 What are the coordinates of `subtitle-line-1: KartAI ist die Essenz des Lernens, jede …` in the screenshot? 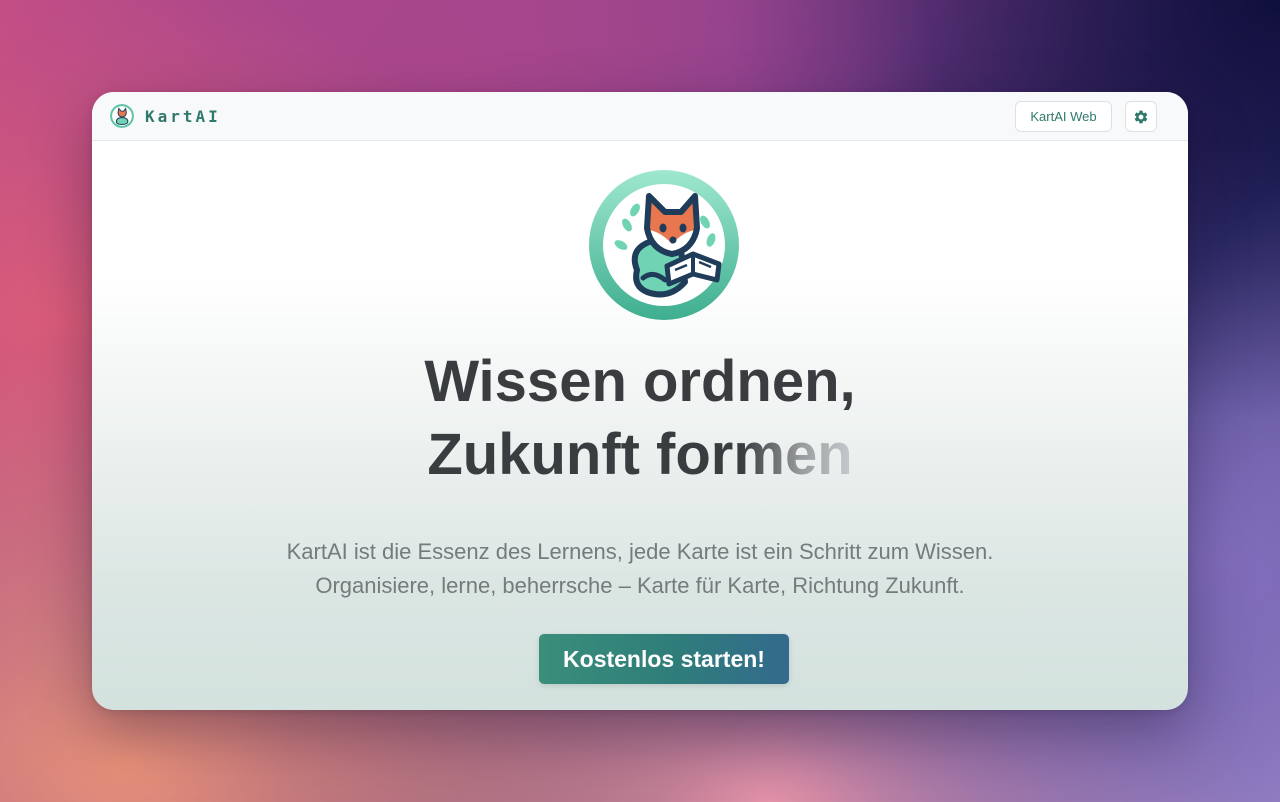 It's located at (640, 551).